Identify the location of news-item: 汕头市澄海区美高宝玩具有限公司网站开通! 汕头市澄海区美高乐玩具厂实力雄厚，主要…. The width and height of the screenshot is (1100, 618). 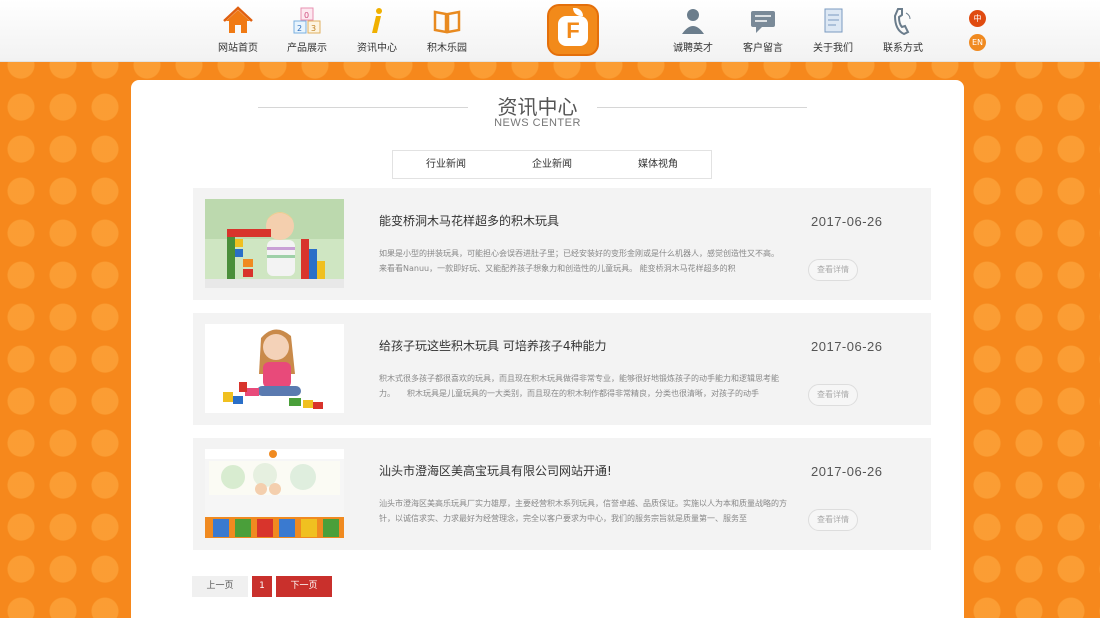
(562, 494).